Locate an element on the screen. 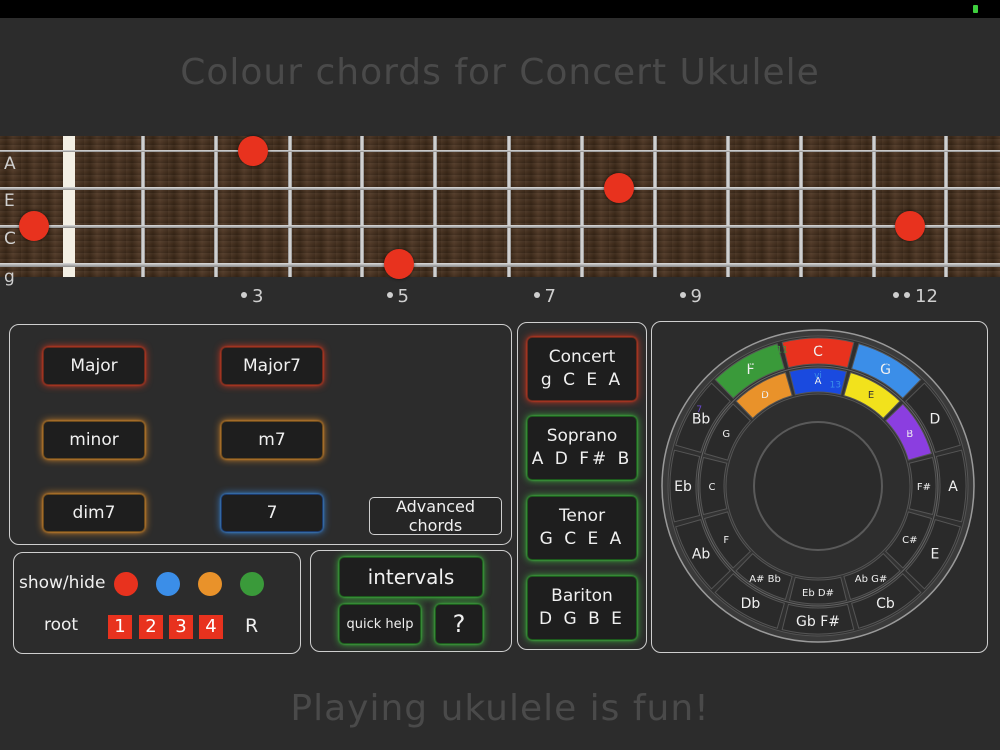 Image resolution: width=1000 pixels, height=750 pixels. tuning-name: Bariton is located at coordinates (582, 596).